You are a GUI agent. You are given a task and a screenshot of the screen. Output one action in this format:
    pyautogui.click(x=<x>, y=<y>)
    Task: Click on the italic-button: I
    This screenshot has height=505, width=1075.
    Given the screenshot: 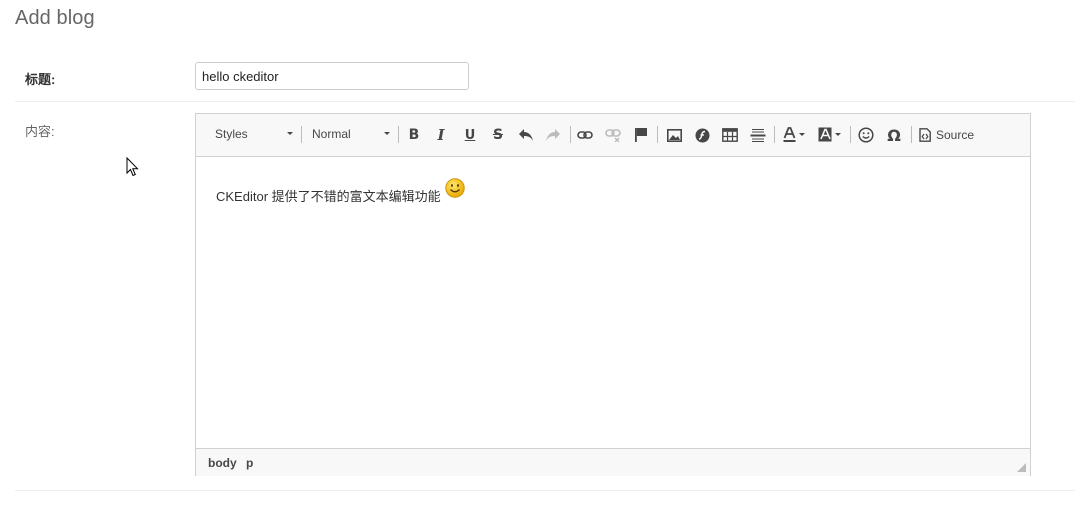 What is the action you would take?
    pyautogui.click(x=441, y=135)
    